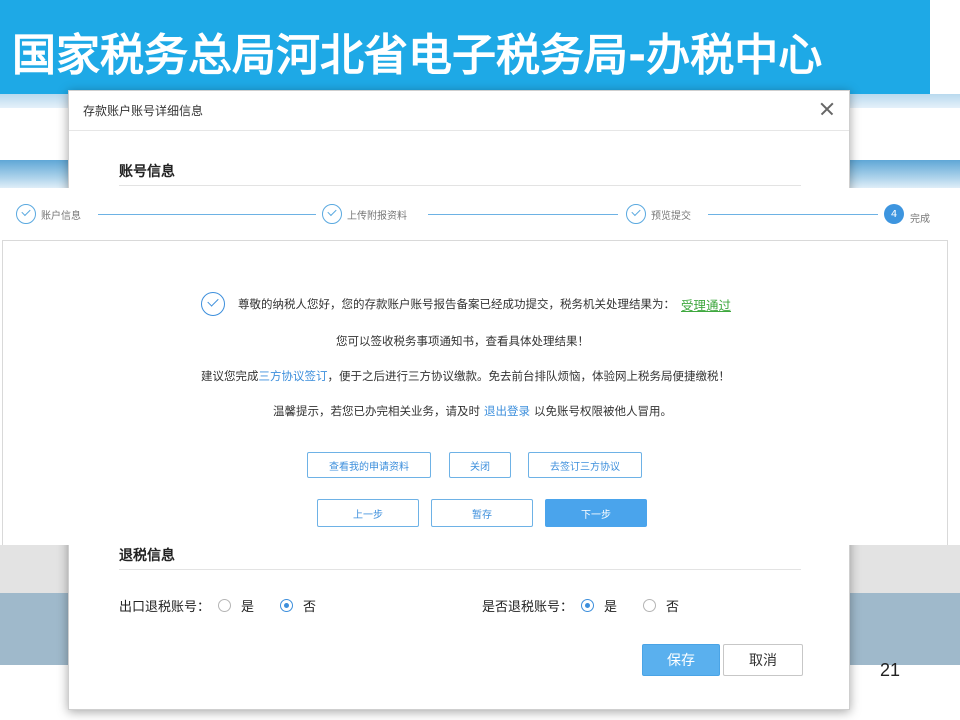  I want to click on export-refund-radio-group: 出口退税账号： 是 否, so click(230, 605).